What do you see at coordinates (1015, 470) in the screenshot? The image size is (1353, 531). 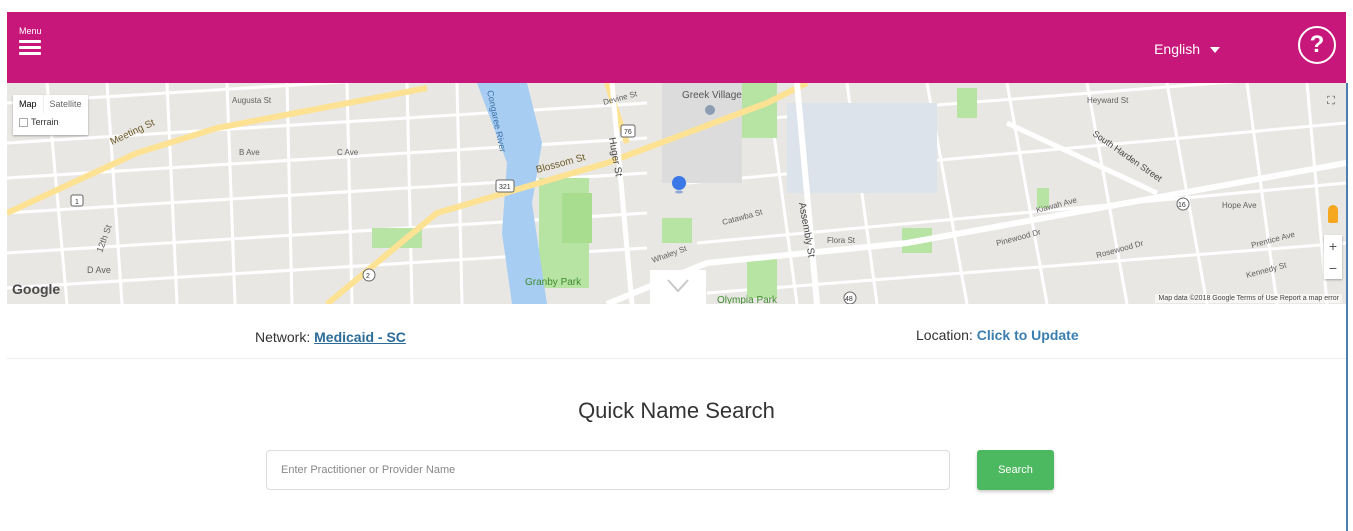 I see `search-button: Search` at bounding box center [1015, 470].